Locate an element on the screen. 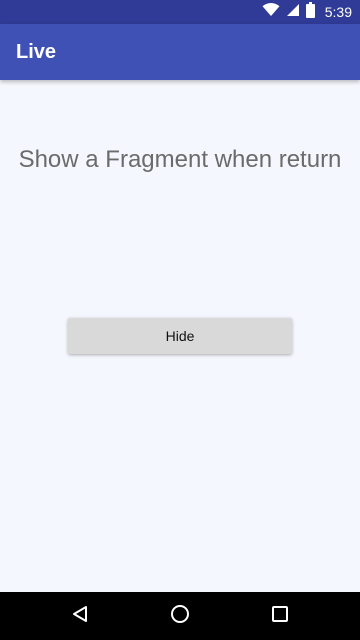 The height and width of the screenshot is (640, 360). signal-icon is located at coordinates (293, 12).